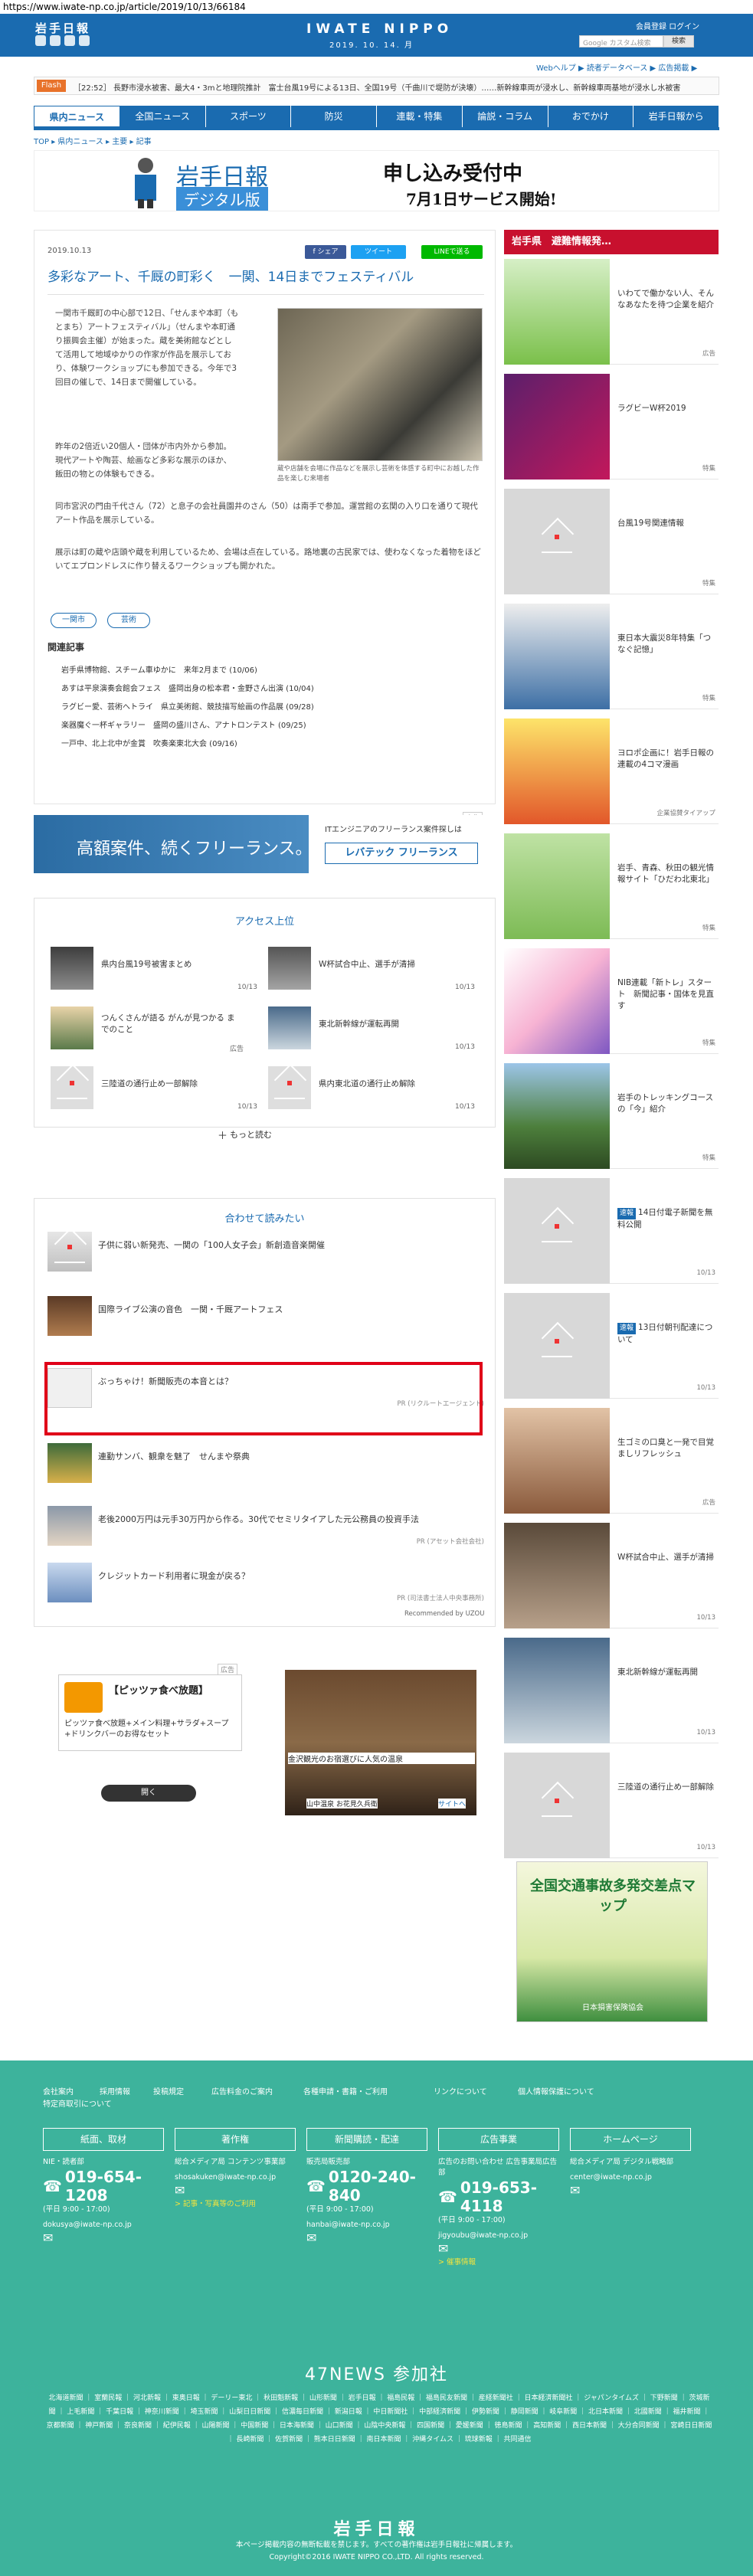  What do you see at coordinates (235, 2203) in the screenshot?
I see `footer-extra-link: > 記事・写真等のご利用` at bounding box center [235, 2203].